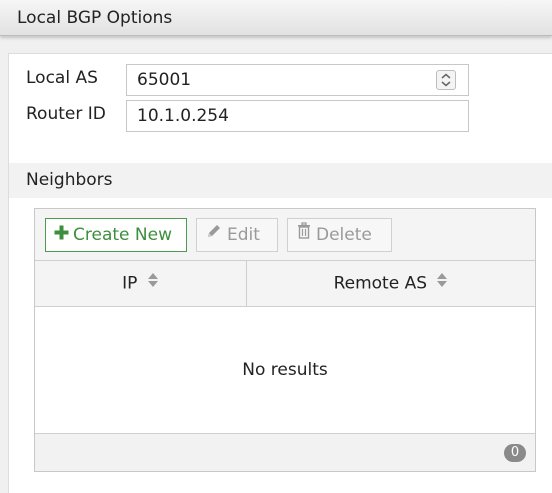 This screenshot has width=552, height=493. Describe the element at coordinates (446, 80) in the screenshot. I see `spinner-icon` at that location.